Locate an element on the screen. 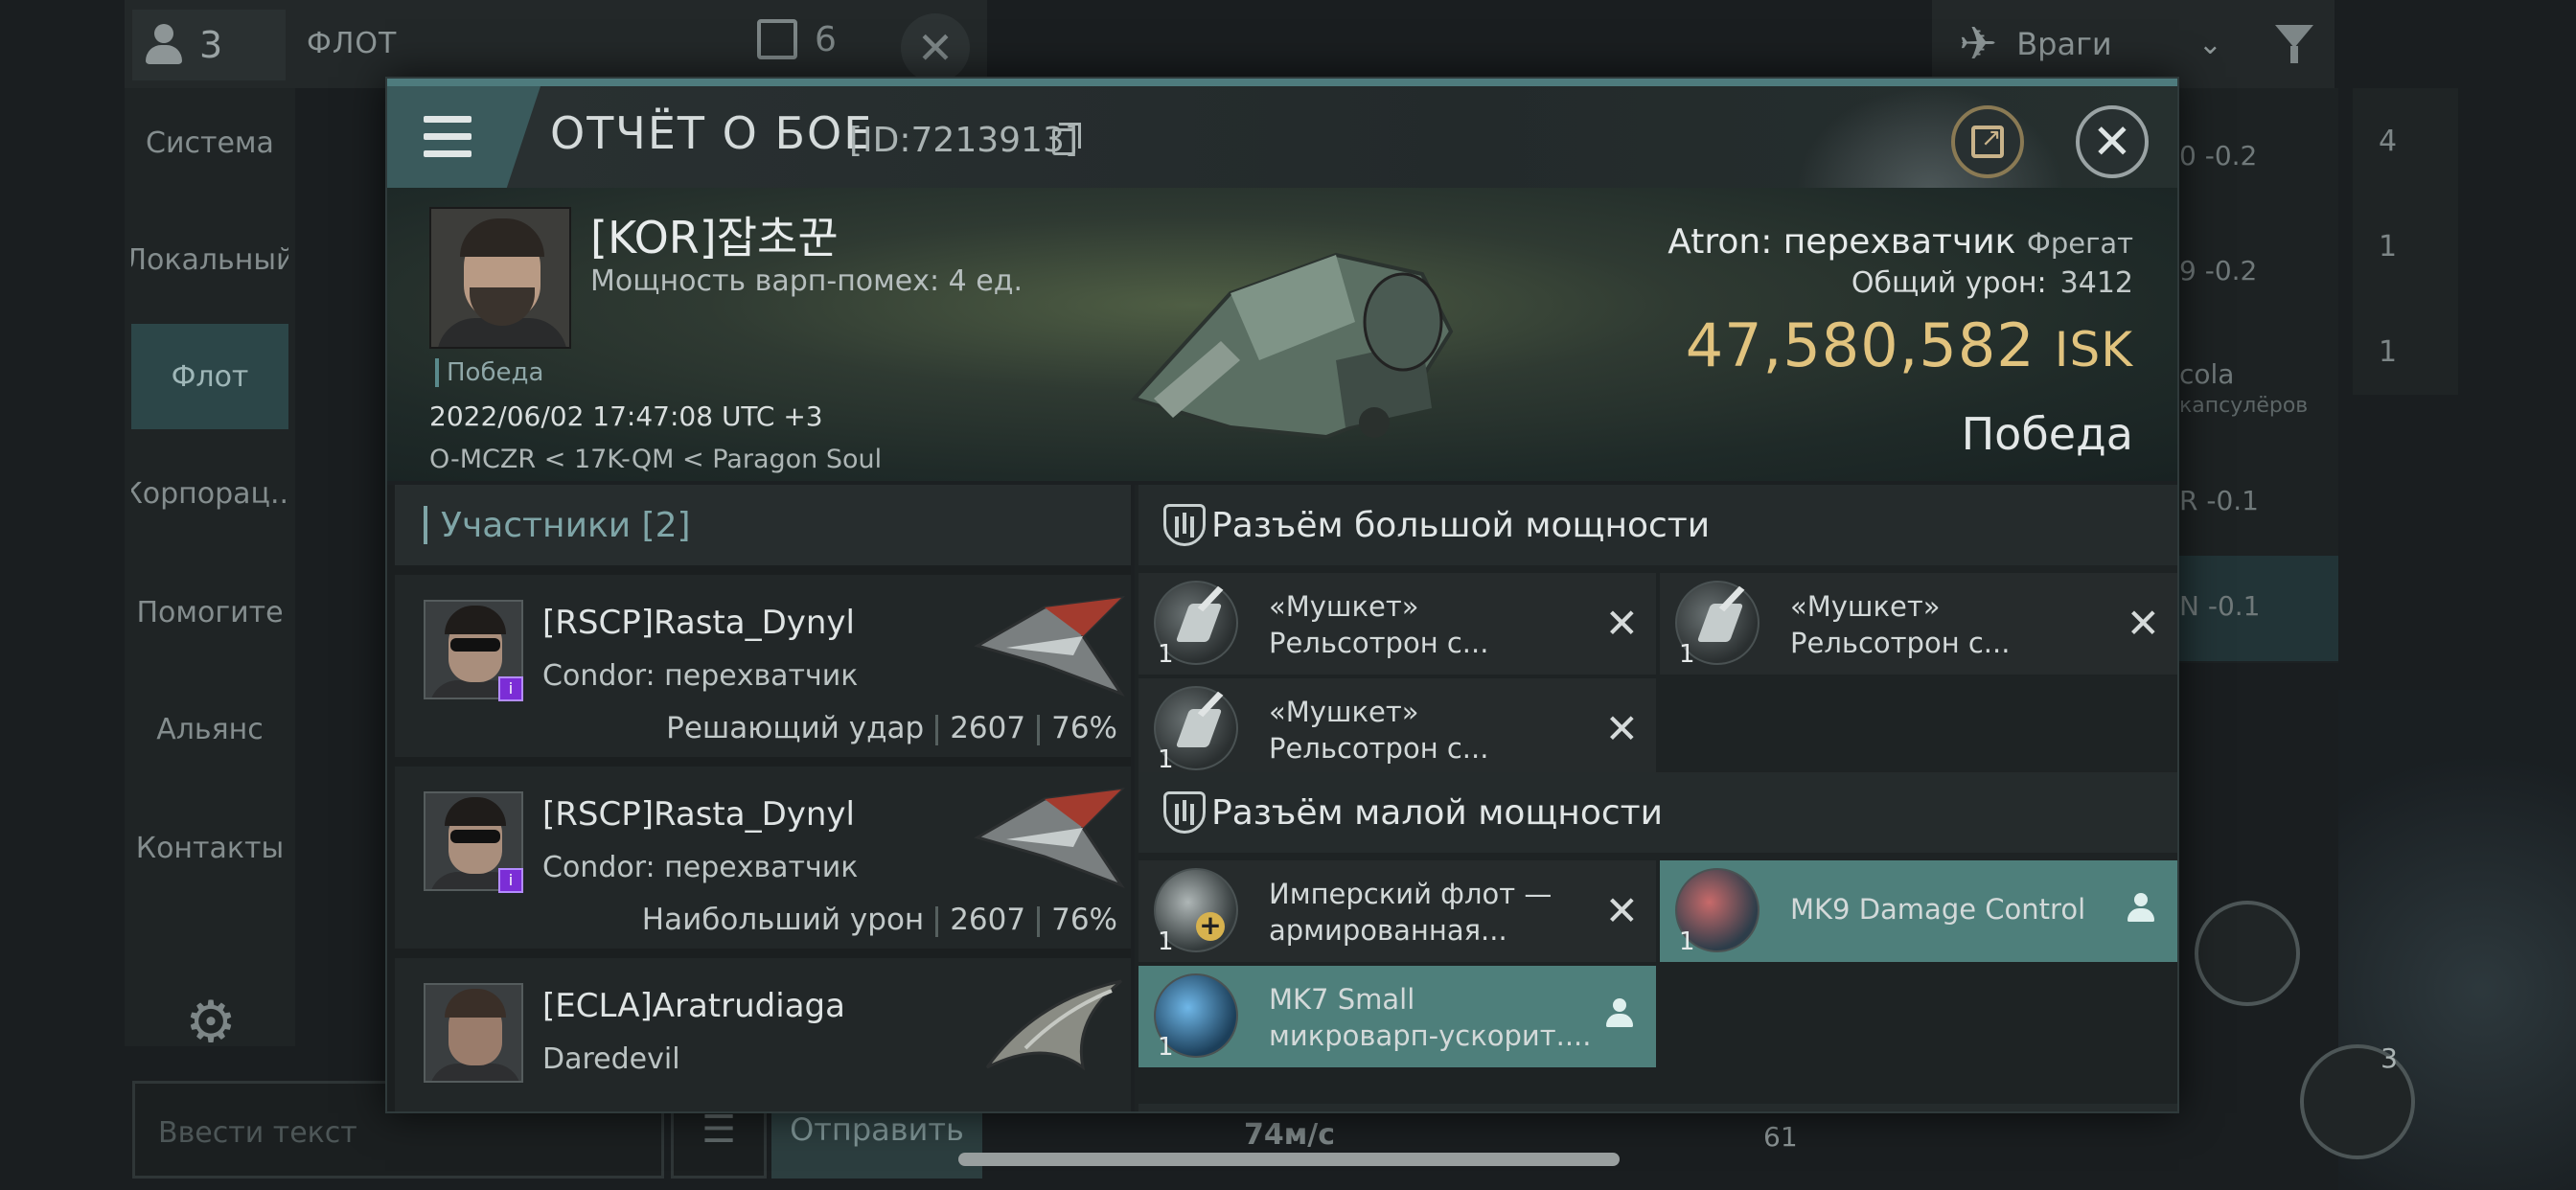 Image resolution: width=2576 pixels, height=1190 pixels. fleet-title: ФЛОТ is located at coordinates (352, 44).